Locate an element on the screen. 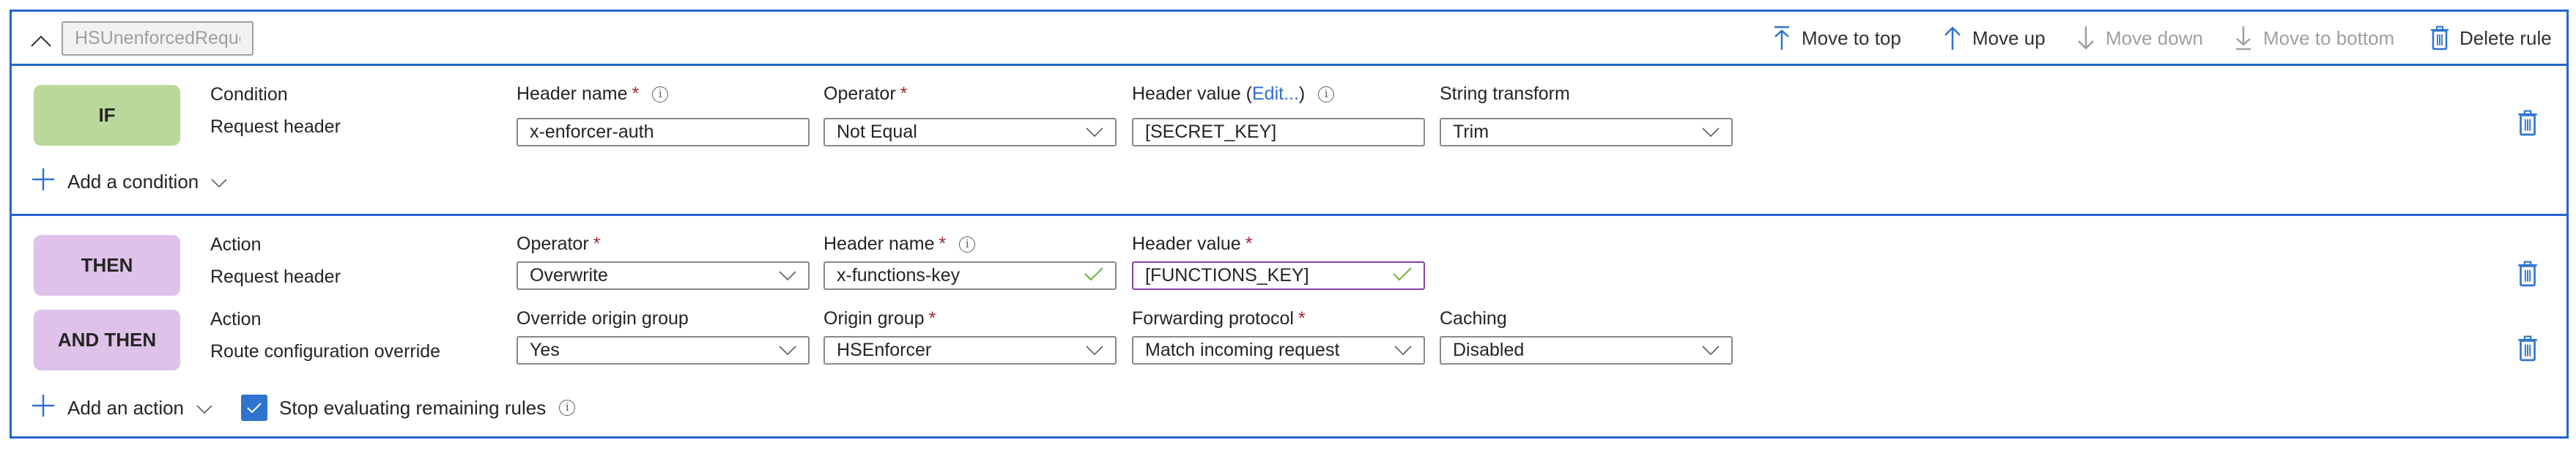  stop-evaluating-checkbox is located at coordinates (254, 408).